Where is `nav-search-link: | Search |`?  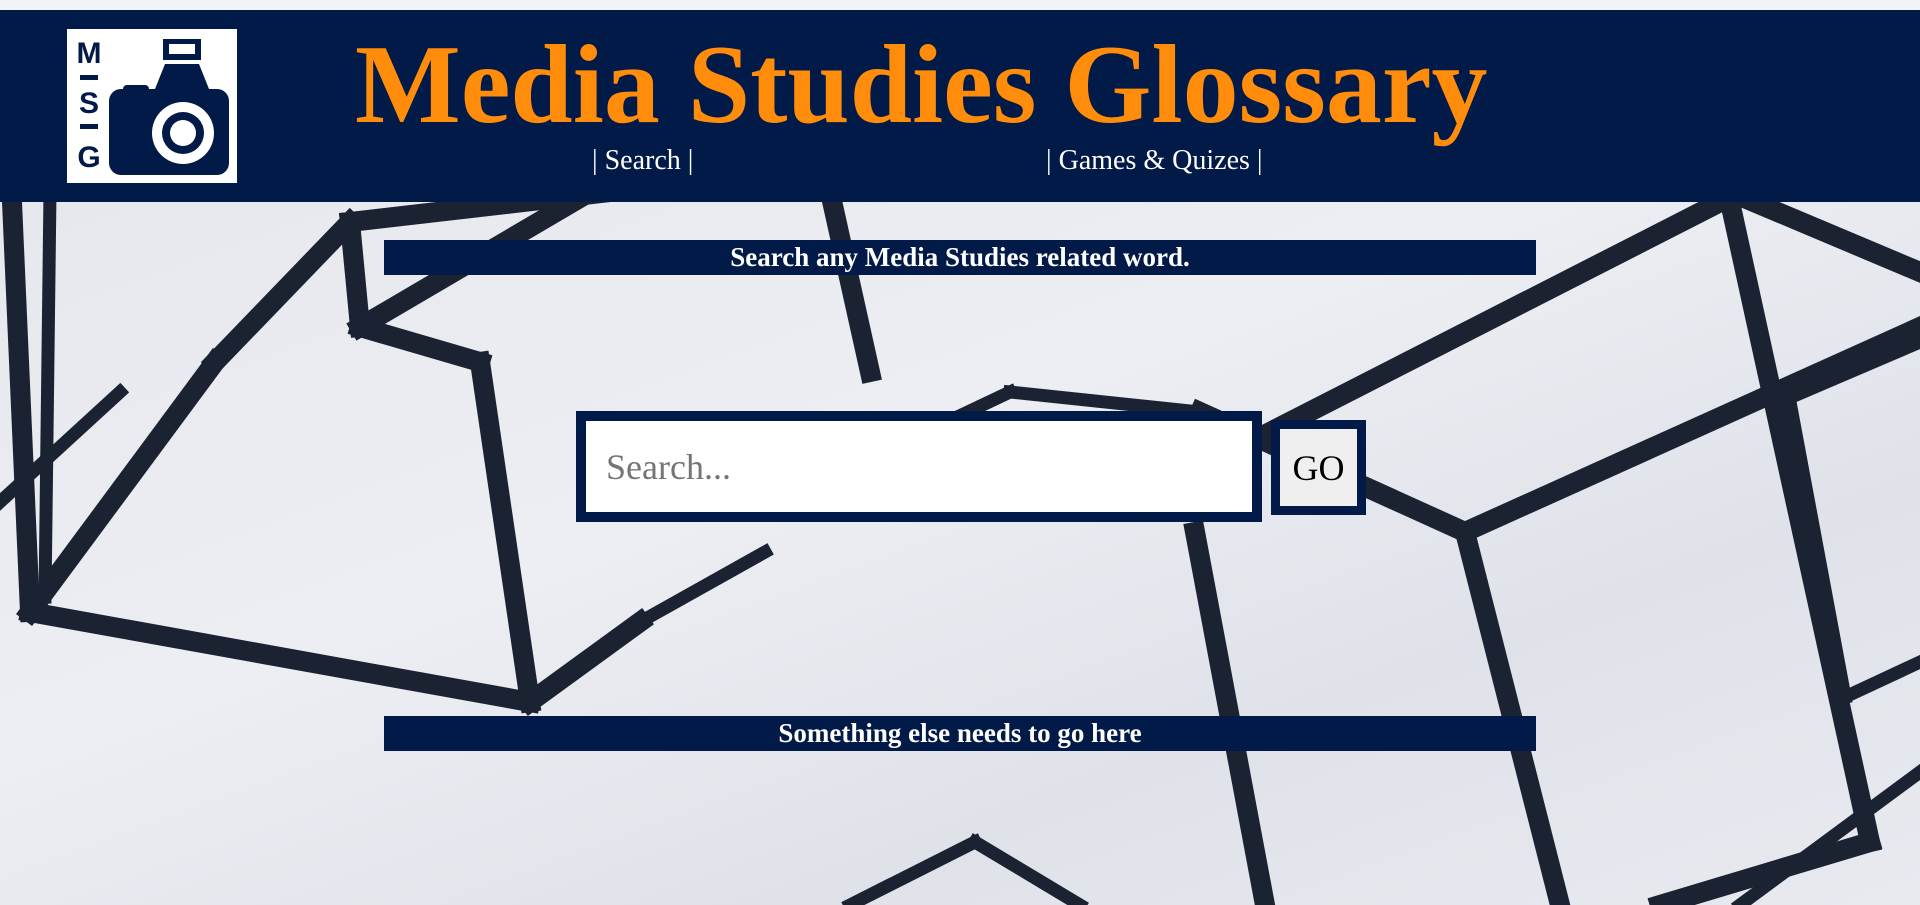
nav-search-link: | Search | is located at coordinates (642, 161).